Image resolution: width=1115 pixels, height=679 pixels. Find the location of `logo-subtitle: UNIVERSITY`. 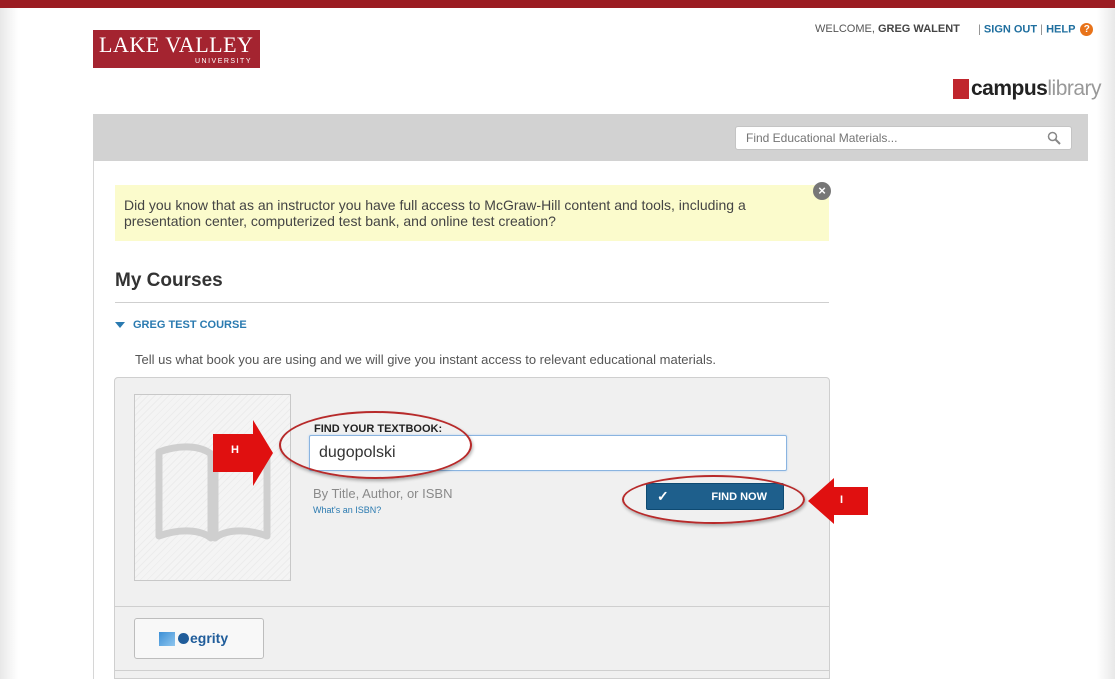

logo-subtitle: UNIVERSITY is located at coordinates (223, 61).